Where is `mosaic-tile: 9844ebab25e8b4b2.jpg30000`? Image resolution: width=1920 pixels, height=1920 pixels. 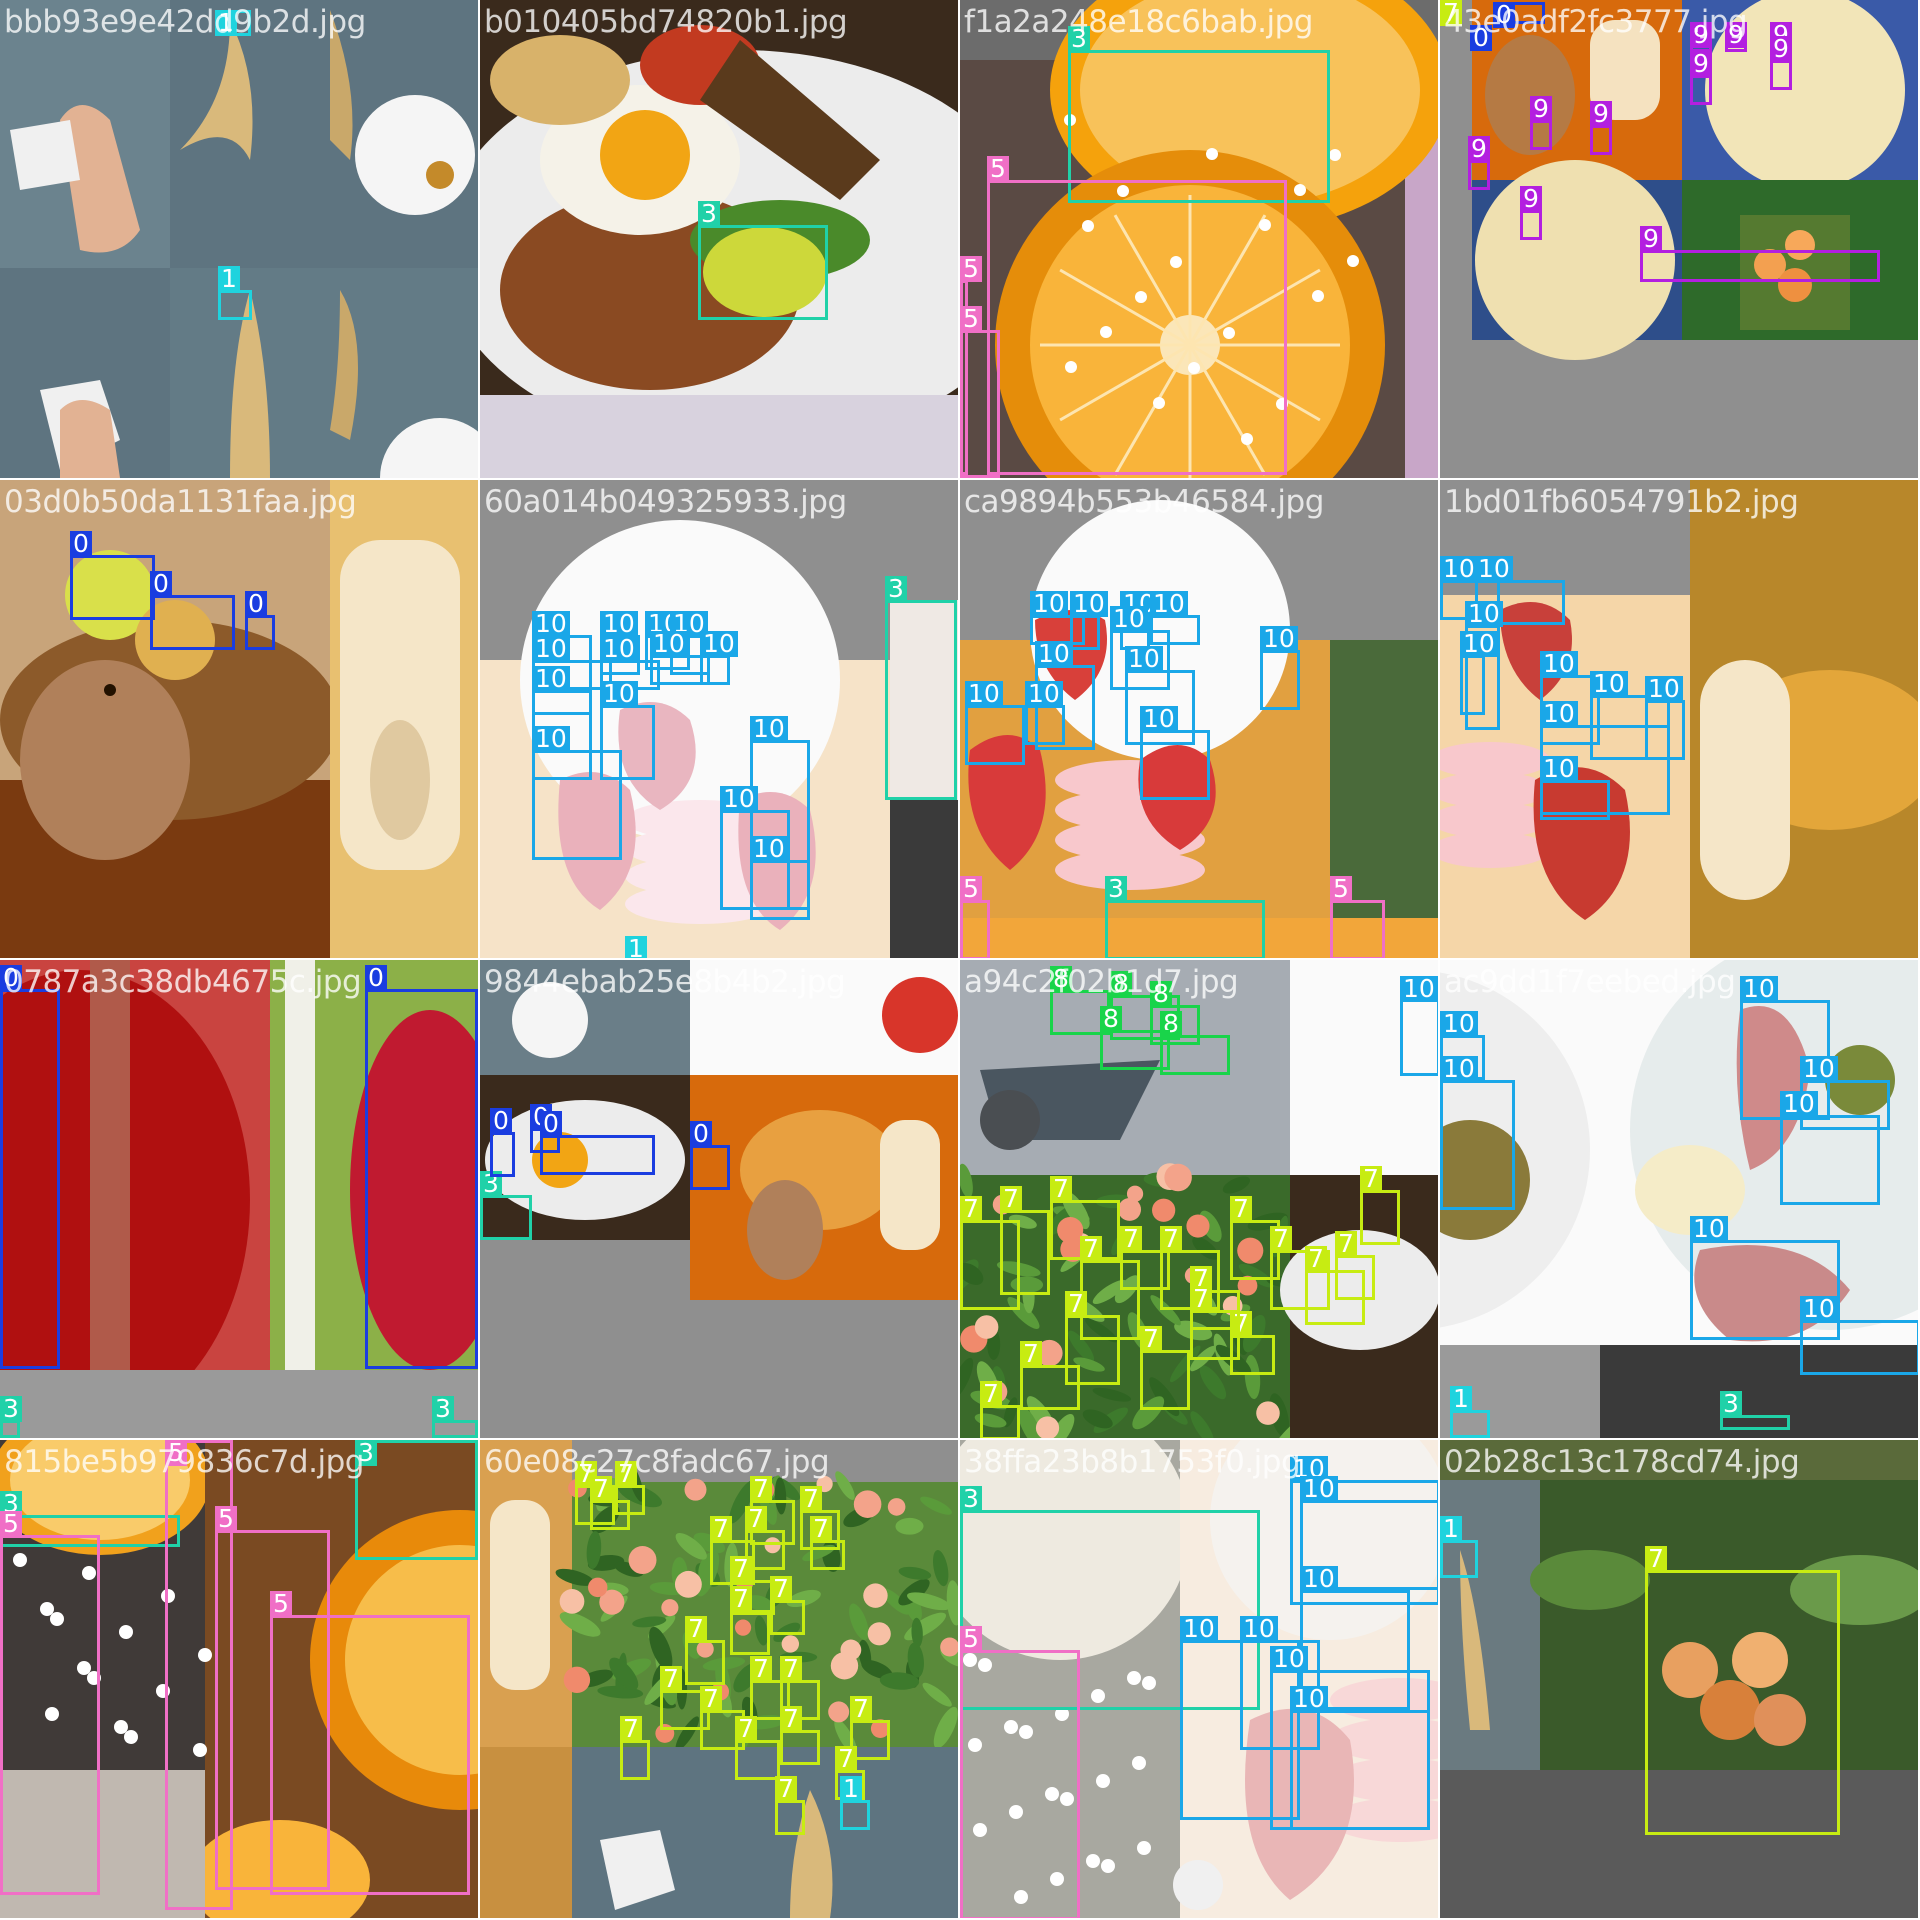 mosaic-tile: 9844ebab25e8b4b2.jpg30000 is located at coordinates (719, 1199).